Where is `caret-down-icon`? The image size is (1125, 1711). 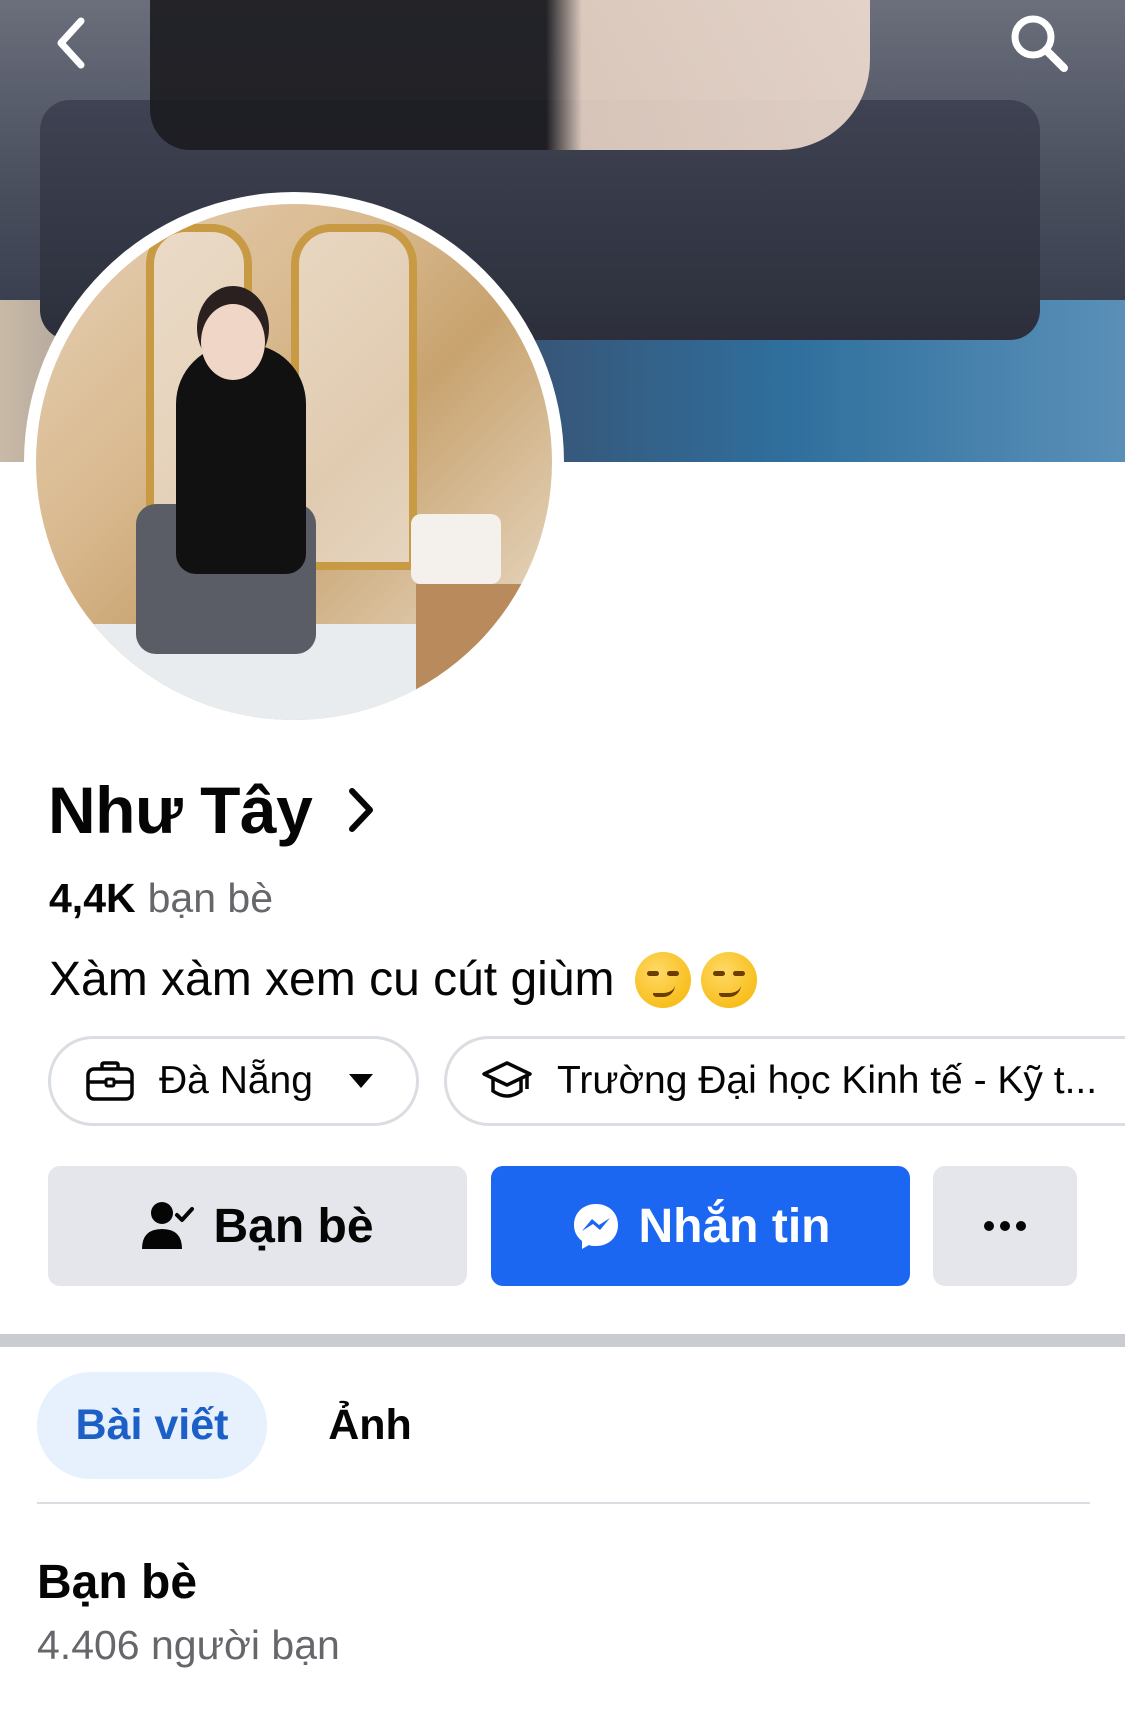 caret-down-icon is located at coordinates (361, 1081).